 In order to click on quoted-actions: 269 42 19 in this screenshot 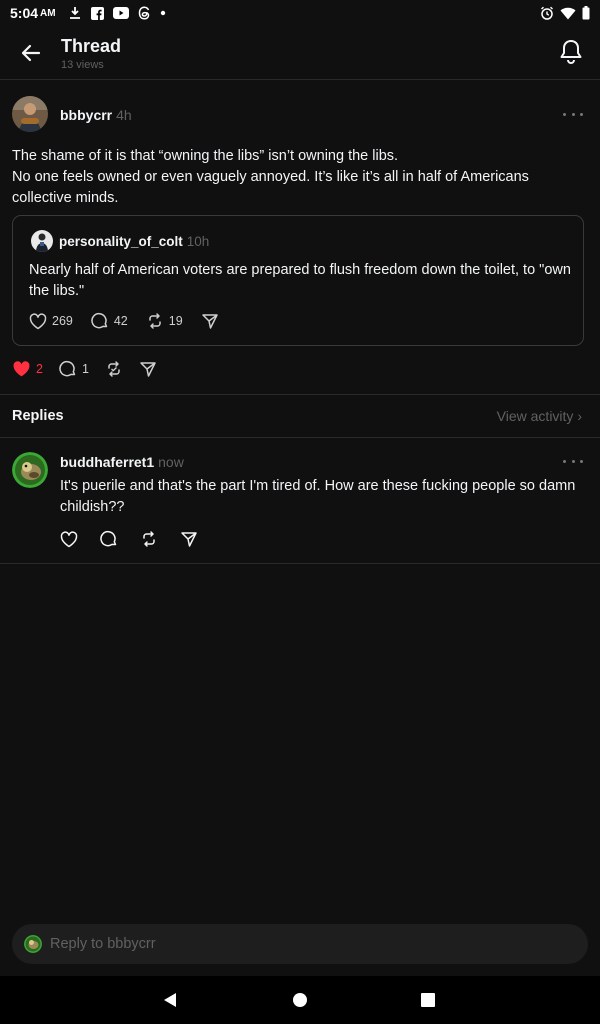, I will do `click(124, 321)`.